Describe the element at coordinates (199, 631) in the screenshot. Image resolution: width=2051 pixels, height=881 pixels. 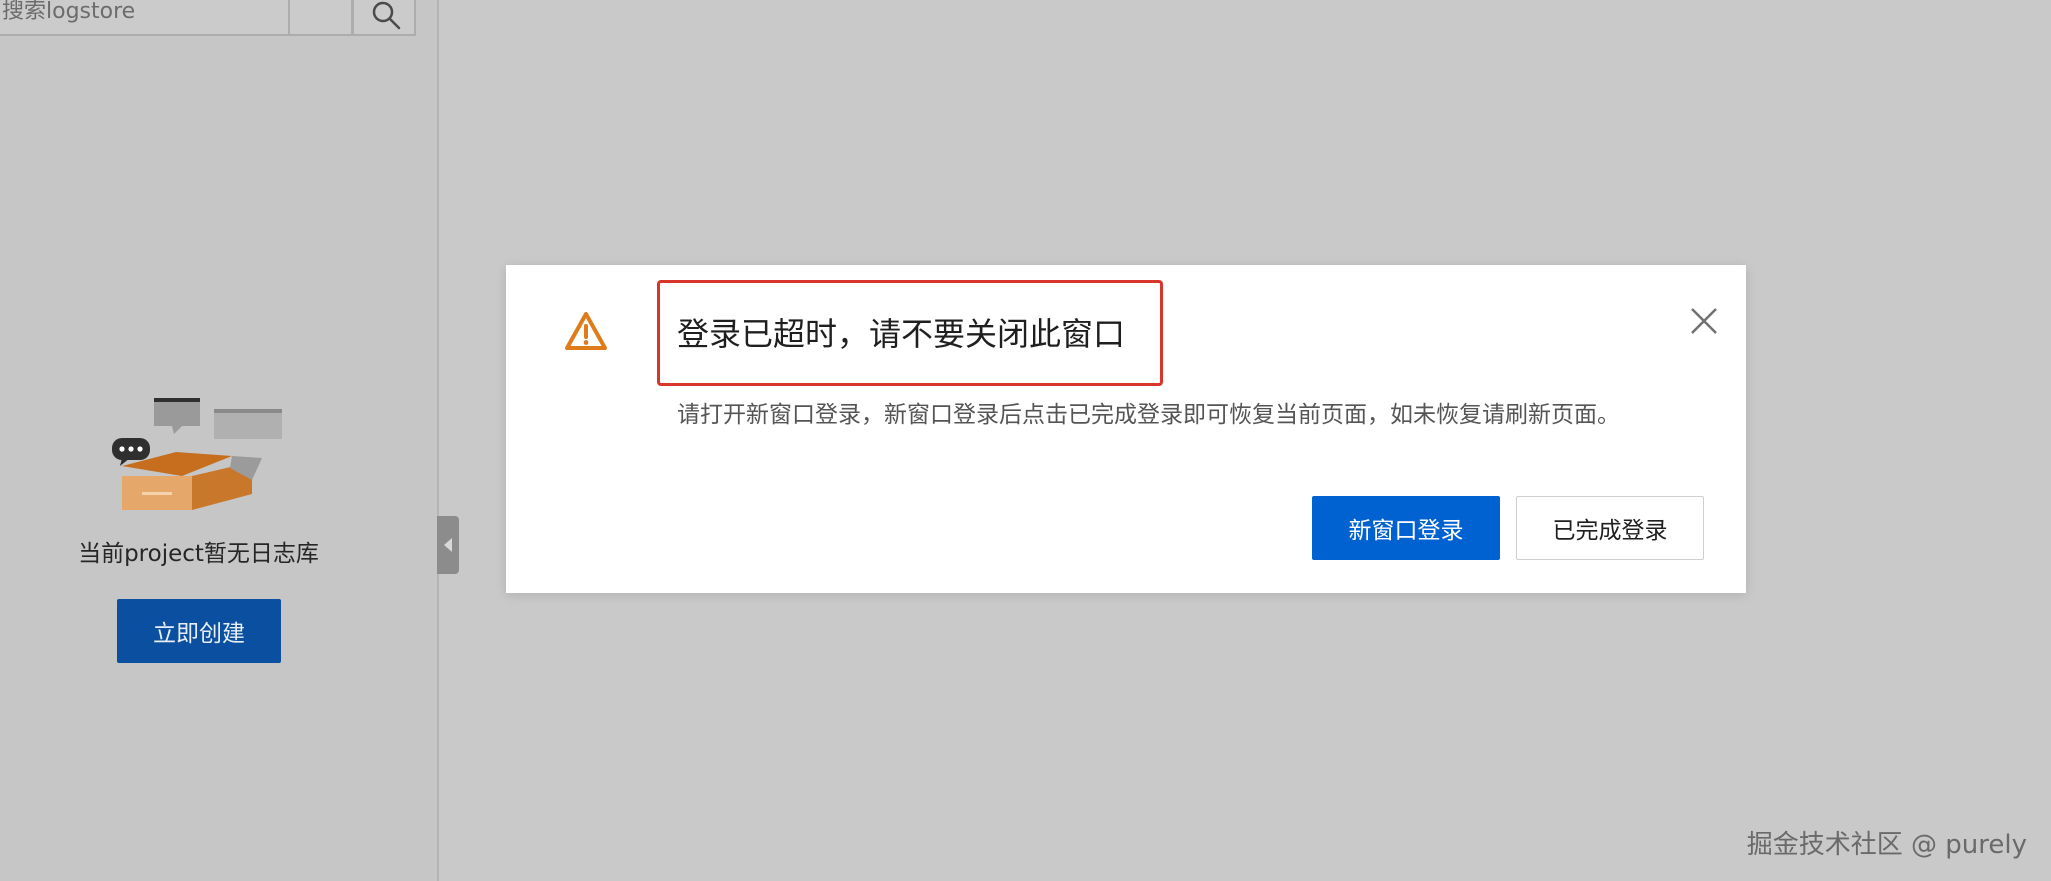
I see `create-logstore-button: 立即创建` at that location.